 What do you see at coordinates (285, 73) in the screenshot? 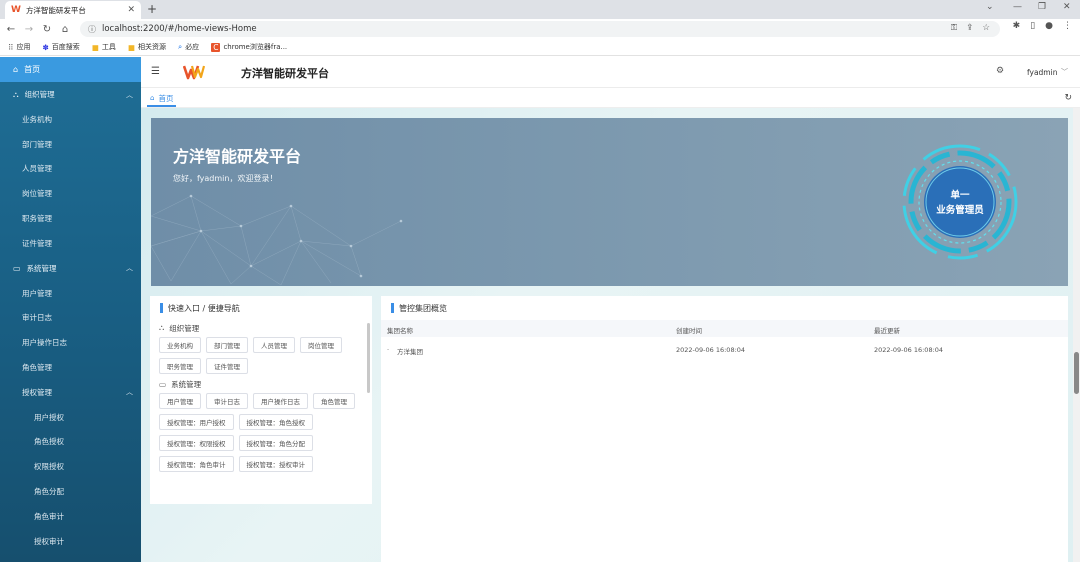
I see `app-title: 方洋智能研发平台` at bounding box center [285, 73].